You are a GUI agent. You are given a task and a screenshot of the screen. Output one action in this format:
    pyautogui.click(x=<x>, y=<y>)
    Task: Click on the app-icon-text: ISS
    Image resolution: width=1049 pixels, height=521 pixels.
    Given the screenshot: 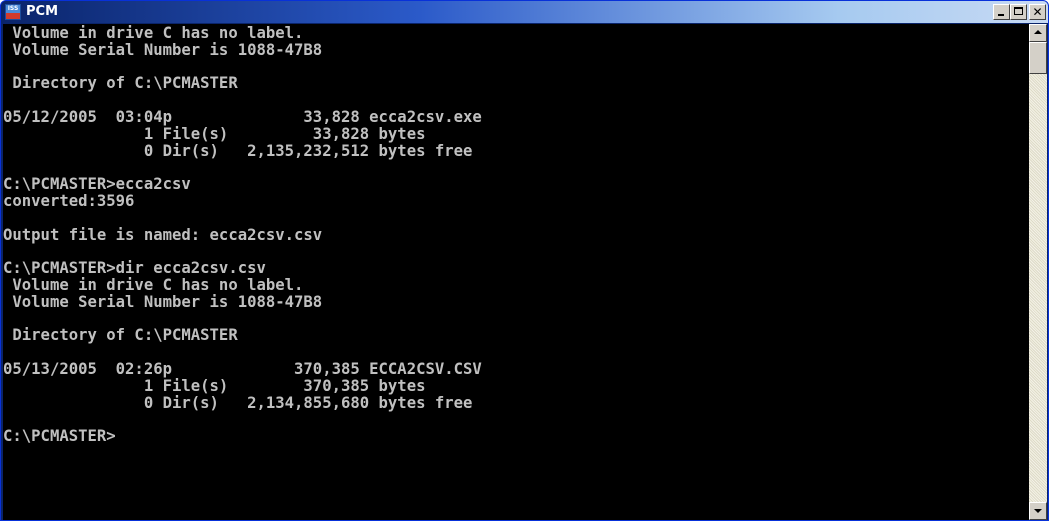 What is the action you would take?
    pyautogui.click(x=13, y=8)
    